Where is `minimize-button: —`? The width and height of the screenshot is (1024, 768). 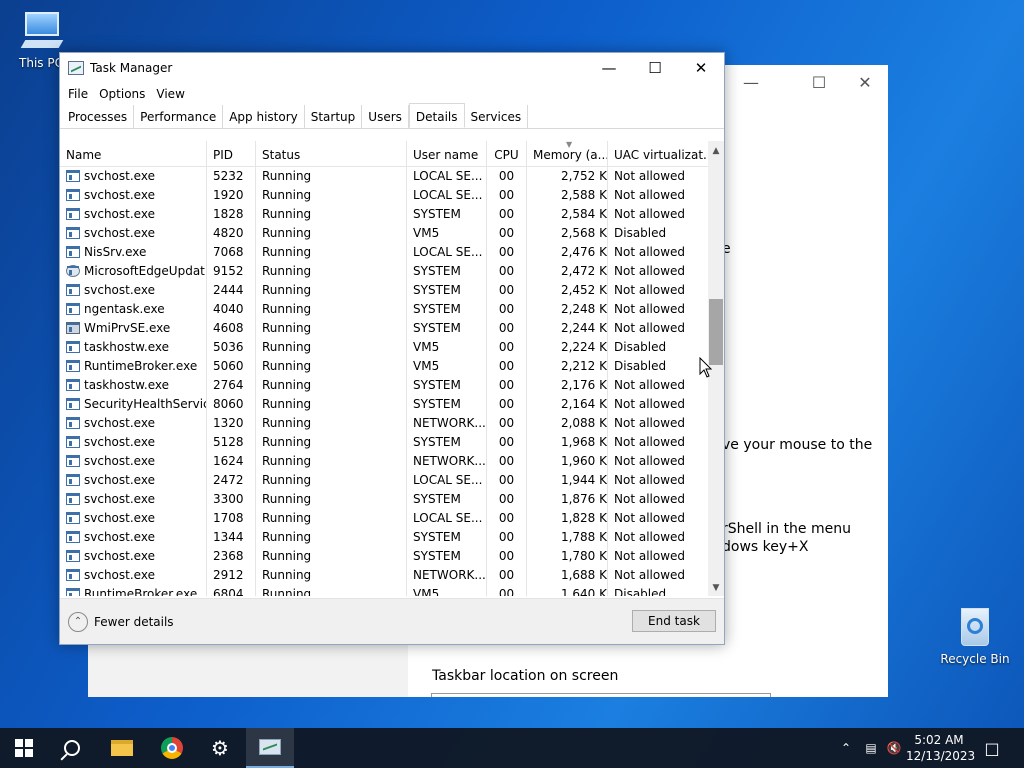
minimize-button: — is located at coordinates (609, 68).